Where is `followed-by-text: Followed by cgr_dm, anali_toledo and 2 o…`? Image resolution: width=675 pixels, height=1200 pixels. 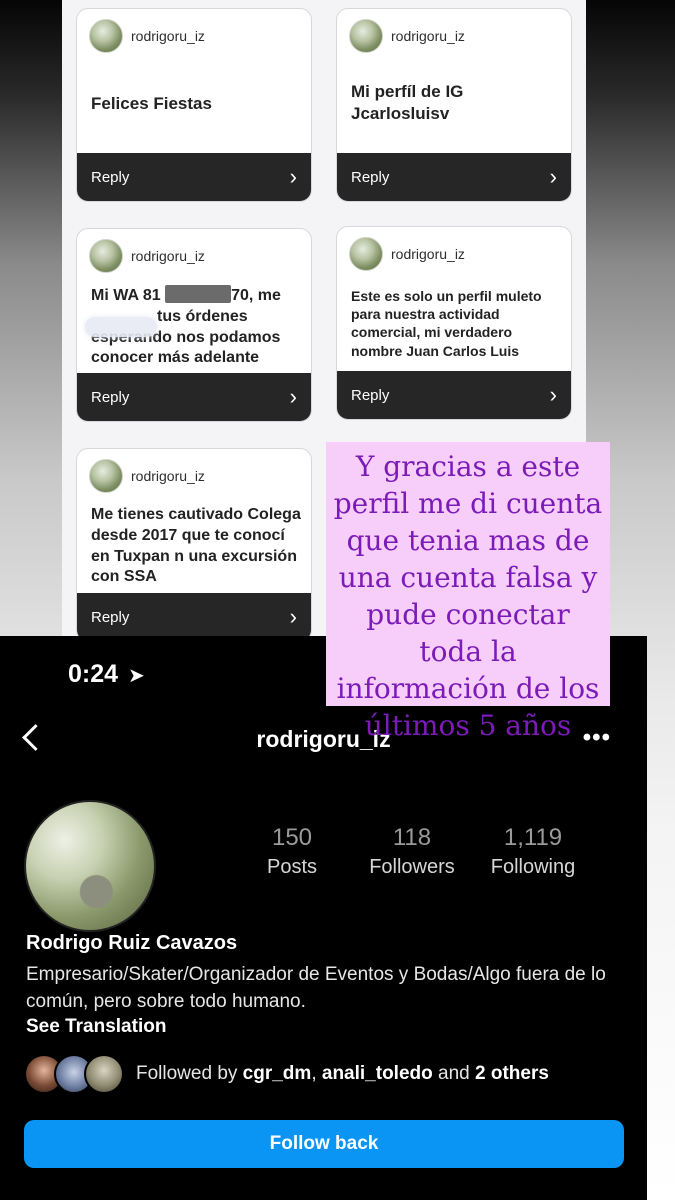
followed-by-text: Followed by cgr_dm, anali_toledo and 2 o… is located at coordinates (342, 1074).